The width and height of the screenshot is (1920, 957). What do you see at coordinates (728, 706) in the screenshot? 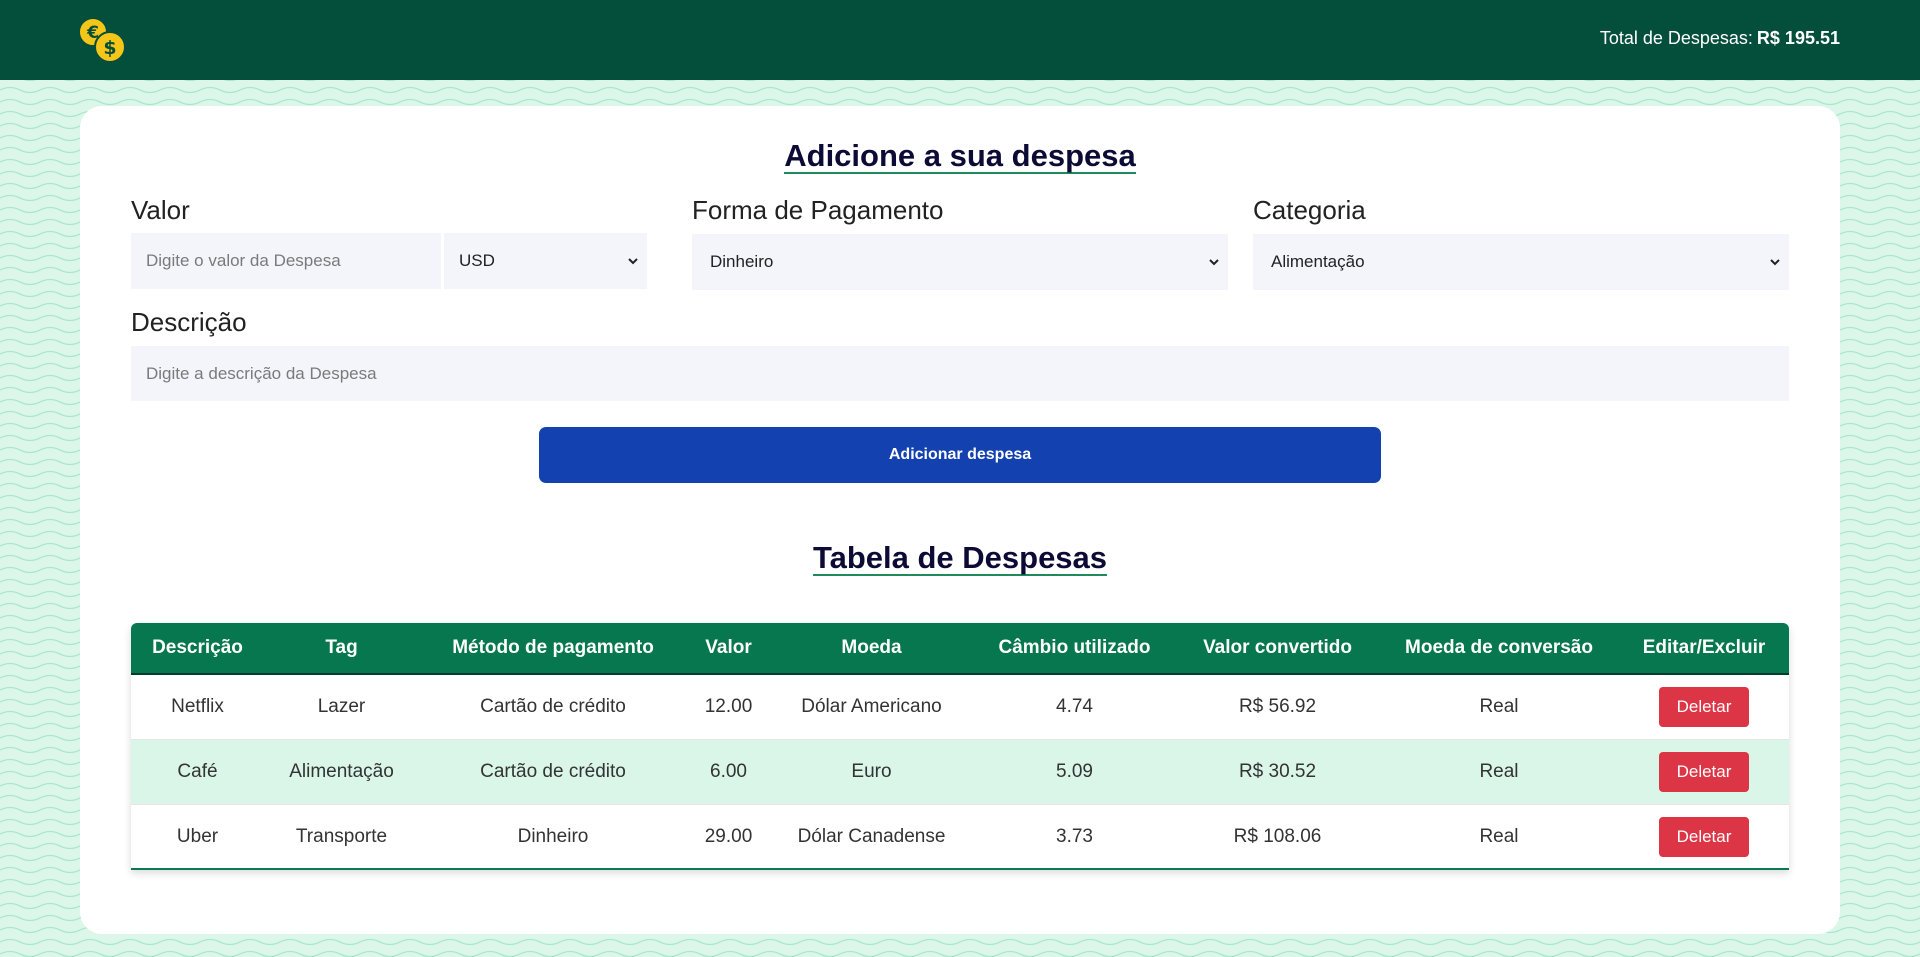
I see `cell-valor: 12.00` at bounding box center [728, 706].